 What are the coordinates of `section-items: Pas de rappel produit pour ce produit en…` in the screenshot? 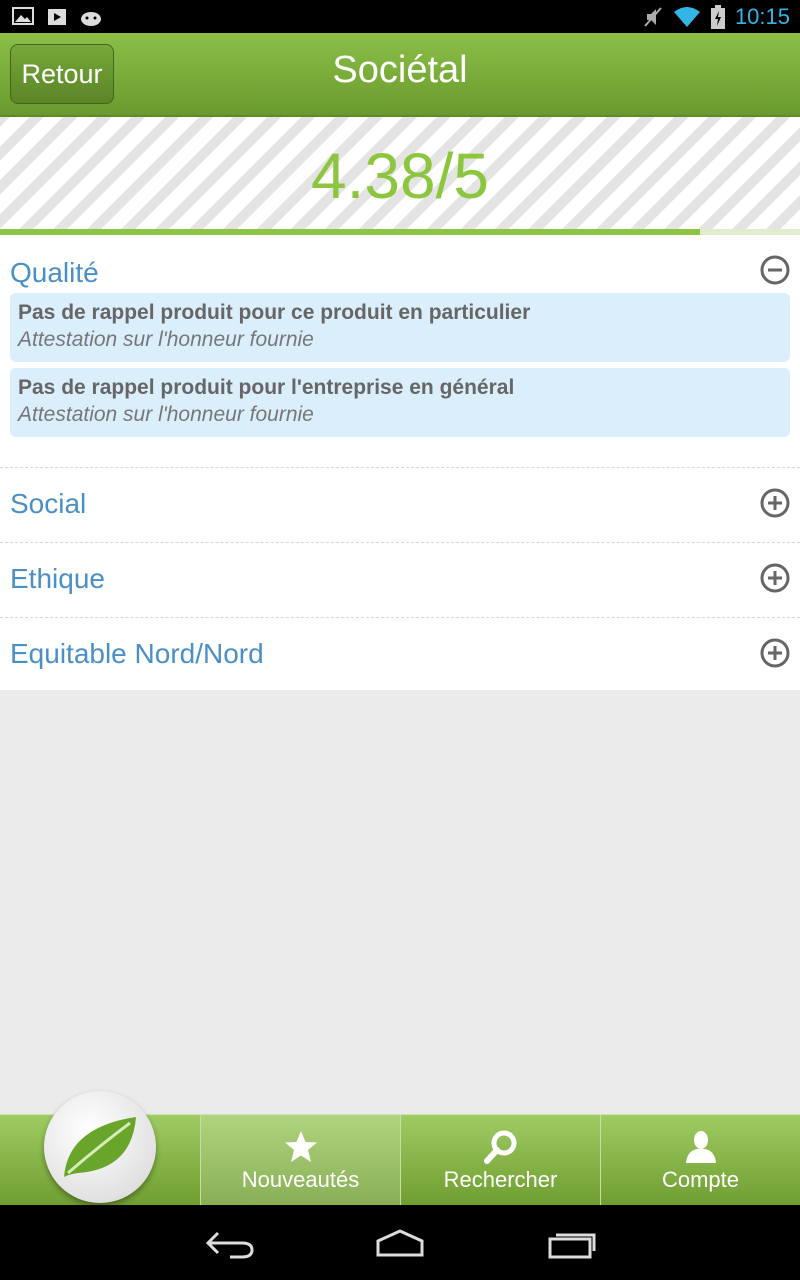 It's located at (400, 380).